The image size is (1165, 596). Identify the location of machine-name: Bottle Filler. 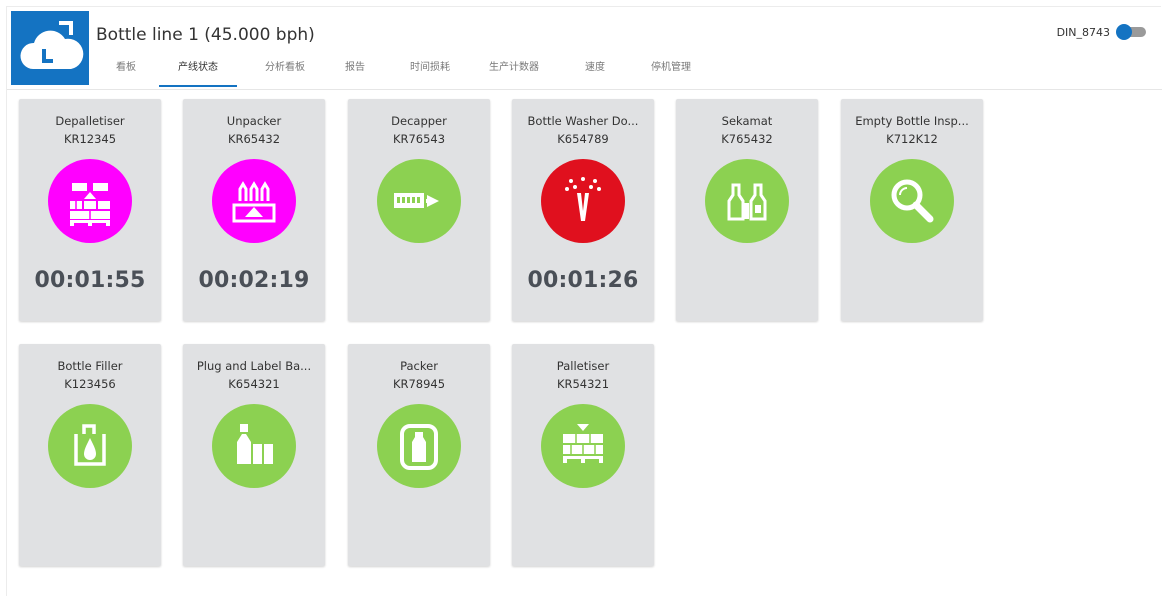
(90, 366).